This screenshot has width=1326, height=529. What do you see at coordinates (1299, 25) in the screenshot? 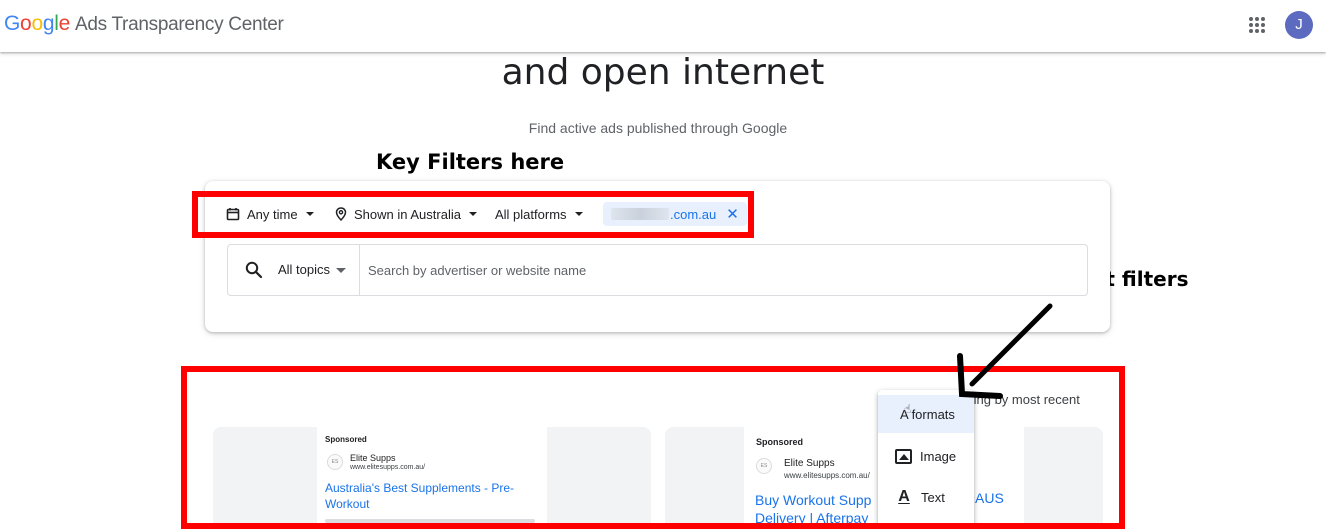
I see `account-avatar: J` at bounding box center [1299, 25].